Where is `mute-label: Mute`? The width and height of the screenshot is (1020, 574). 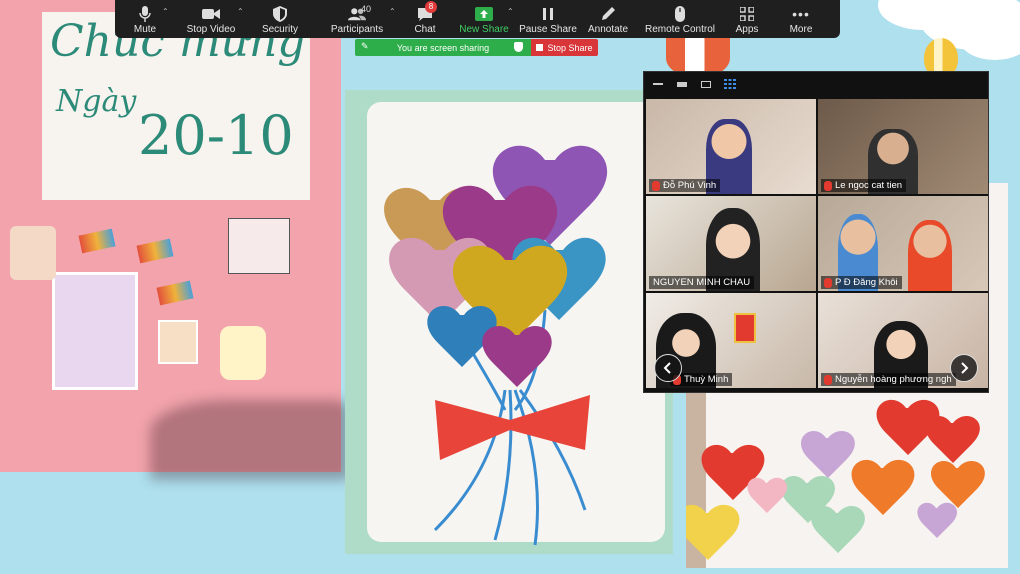 mute-label: Mute is located at coordinates (145, 29).